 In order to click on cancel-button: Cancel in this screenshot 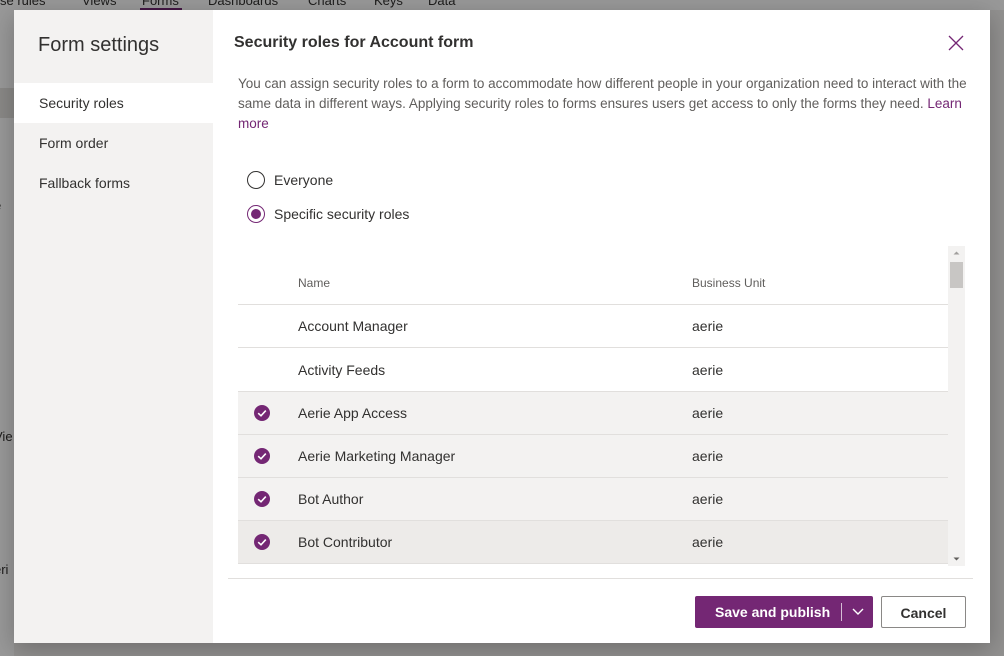, I will do `click(923, 612)`.